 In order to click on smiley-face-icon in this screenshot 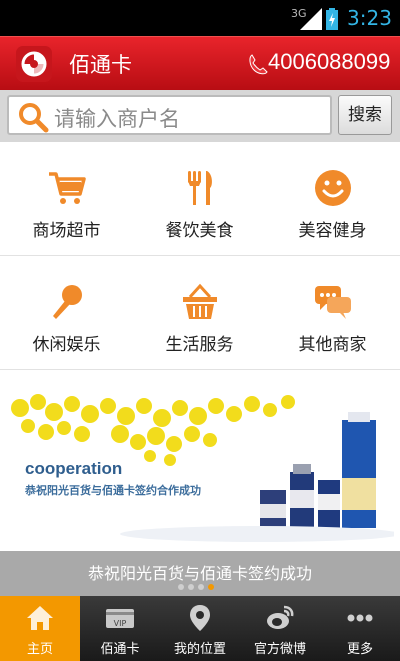, I will do `click(333, 188)`.